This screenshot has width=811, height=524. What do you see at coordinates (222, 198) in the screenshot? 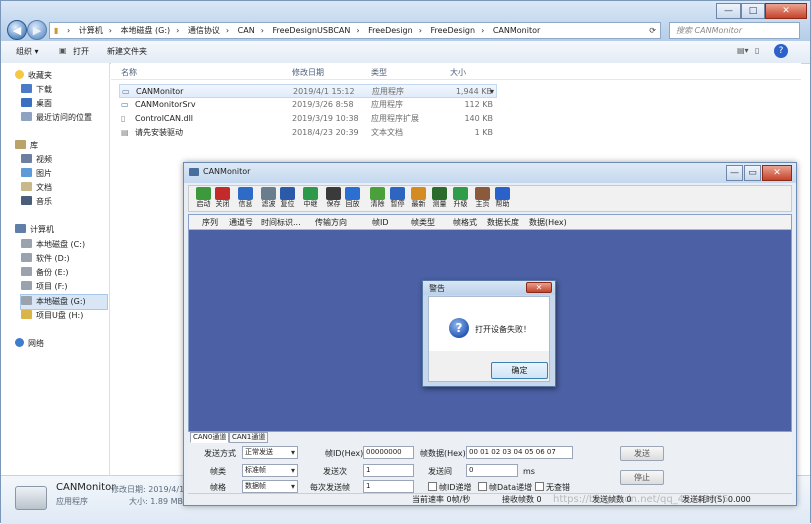
I see `tool-button-1: 关闭` at bounding box center [222, 198].